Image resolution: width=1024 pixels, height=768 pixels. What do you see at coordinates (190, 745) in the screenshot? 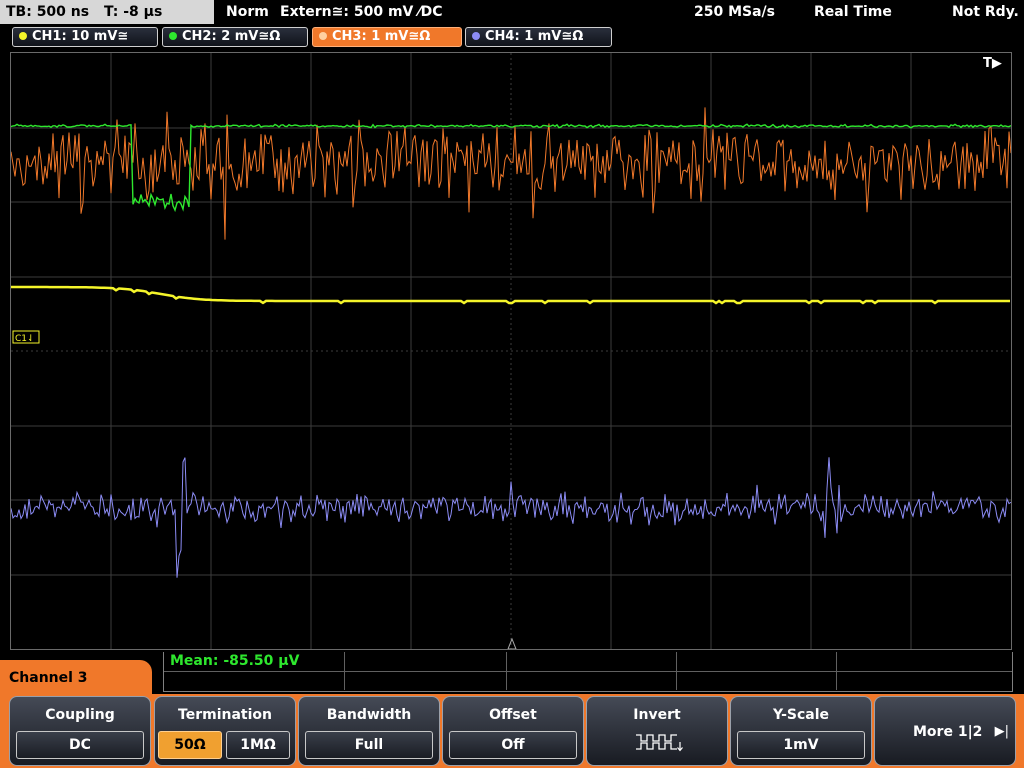
I see `termination-50ohm-button: 50Ω` at bounding box center [190, 745].